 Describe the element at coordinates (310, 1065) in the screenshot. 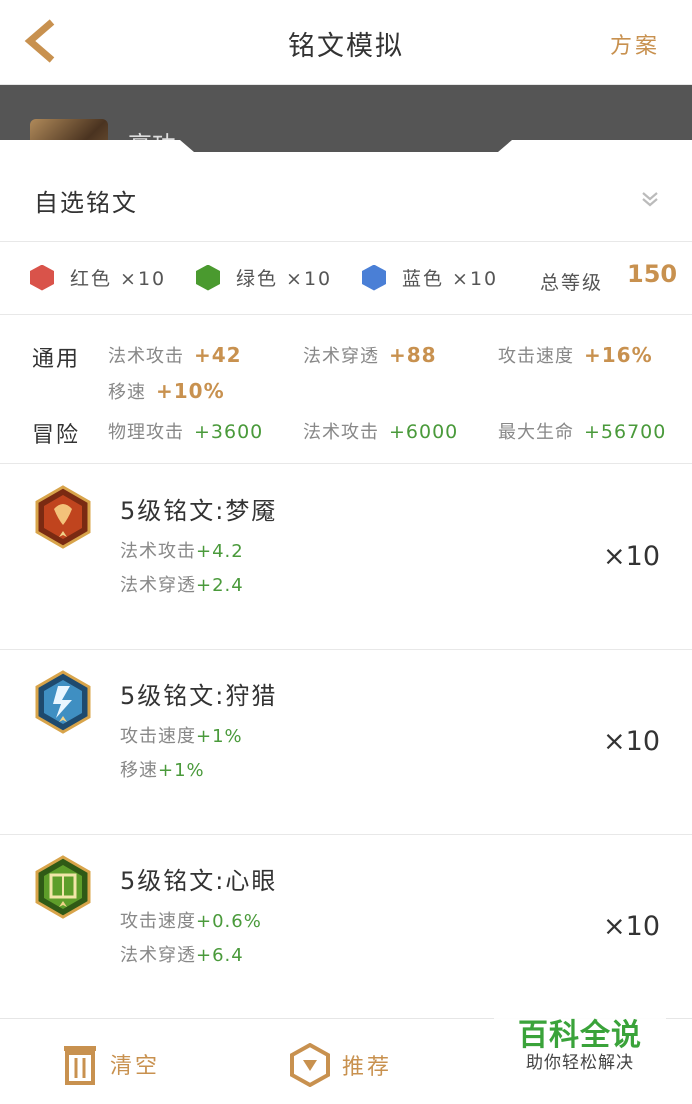

I see `recommend-hexagon-icon` at that location.